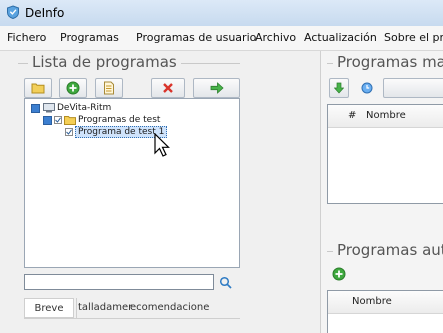 This screenshot has height=333, width=443. I want to click on apply-program-button, so click(216, 88).